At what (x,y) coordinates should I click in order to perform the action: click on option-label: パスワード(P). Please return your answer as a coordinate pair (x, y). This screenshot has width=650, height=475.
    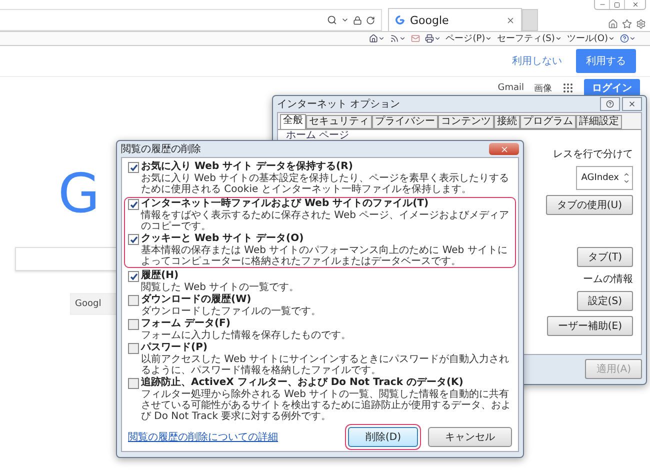
    Looking at the image, I should click on (174, 348).